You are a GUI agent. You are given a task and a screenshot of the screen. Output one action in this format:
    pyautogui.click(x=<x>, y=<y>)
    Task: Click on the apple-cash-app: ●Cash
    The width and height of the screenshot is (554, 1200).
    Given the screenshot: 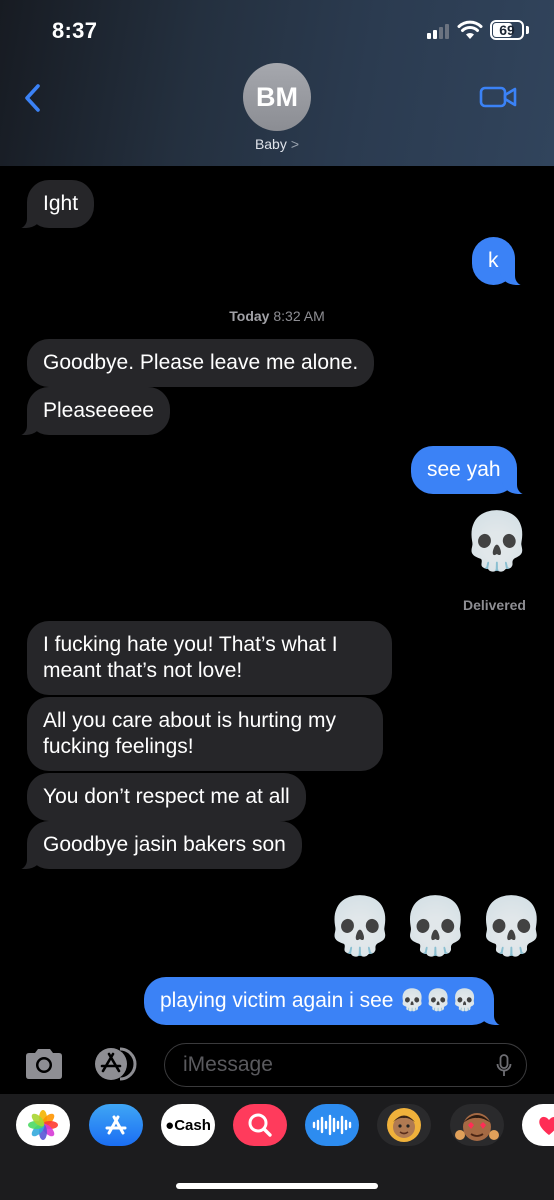 What is the action you would take?
    pyautogui.click(x=188, y=1125)
    